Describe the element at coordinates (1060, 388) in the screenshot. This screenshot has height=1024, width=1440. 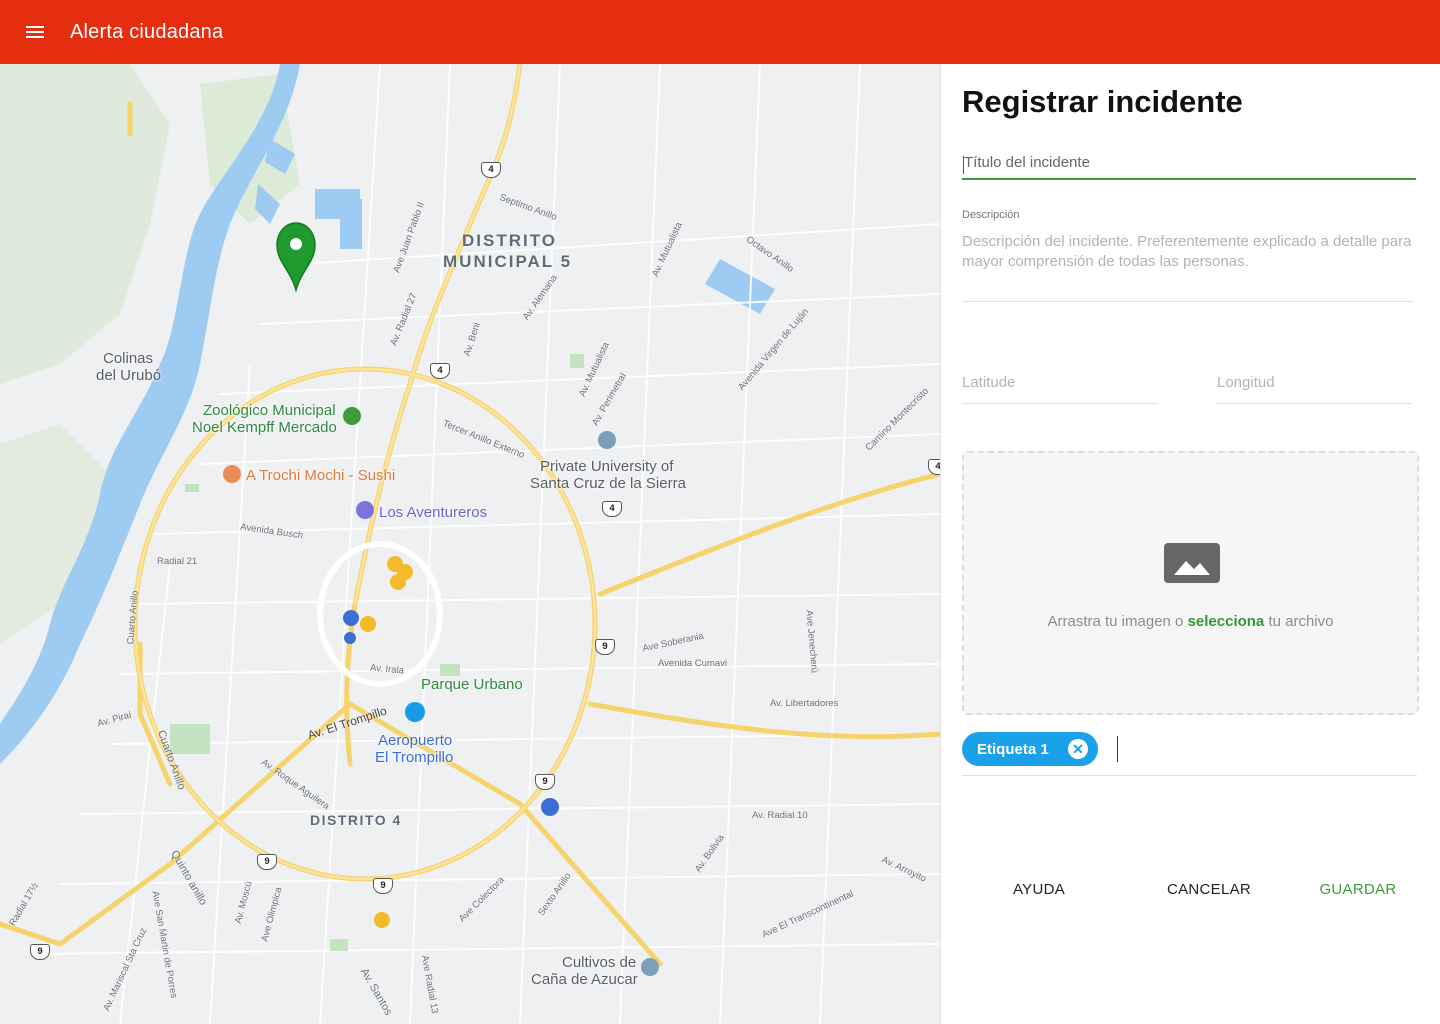
I see `latitude-input` at that location.